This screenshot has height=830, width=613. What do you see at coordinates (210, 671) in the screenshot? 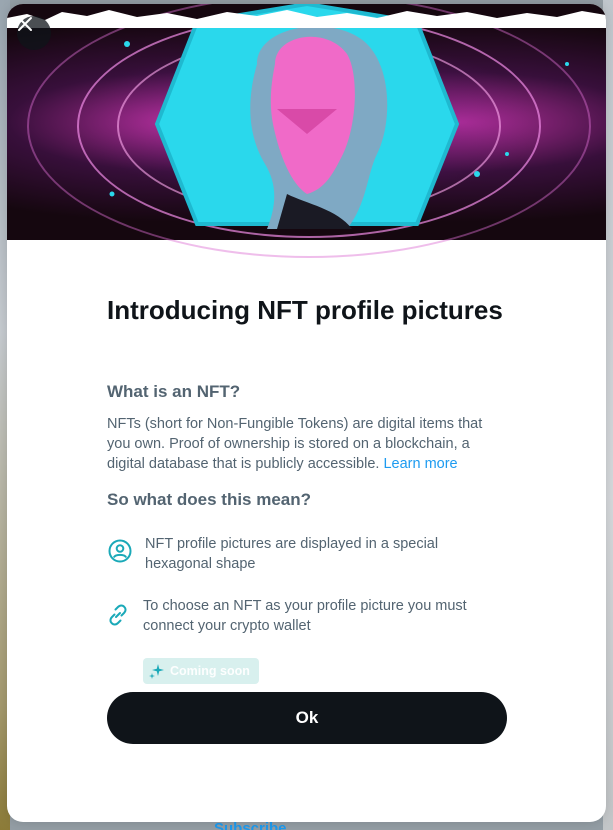
I see `coming-soon-label: Coming soon` at bounding box center [210, 671].